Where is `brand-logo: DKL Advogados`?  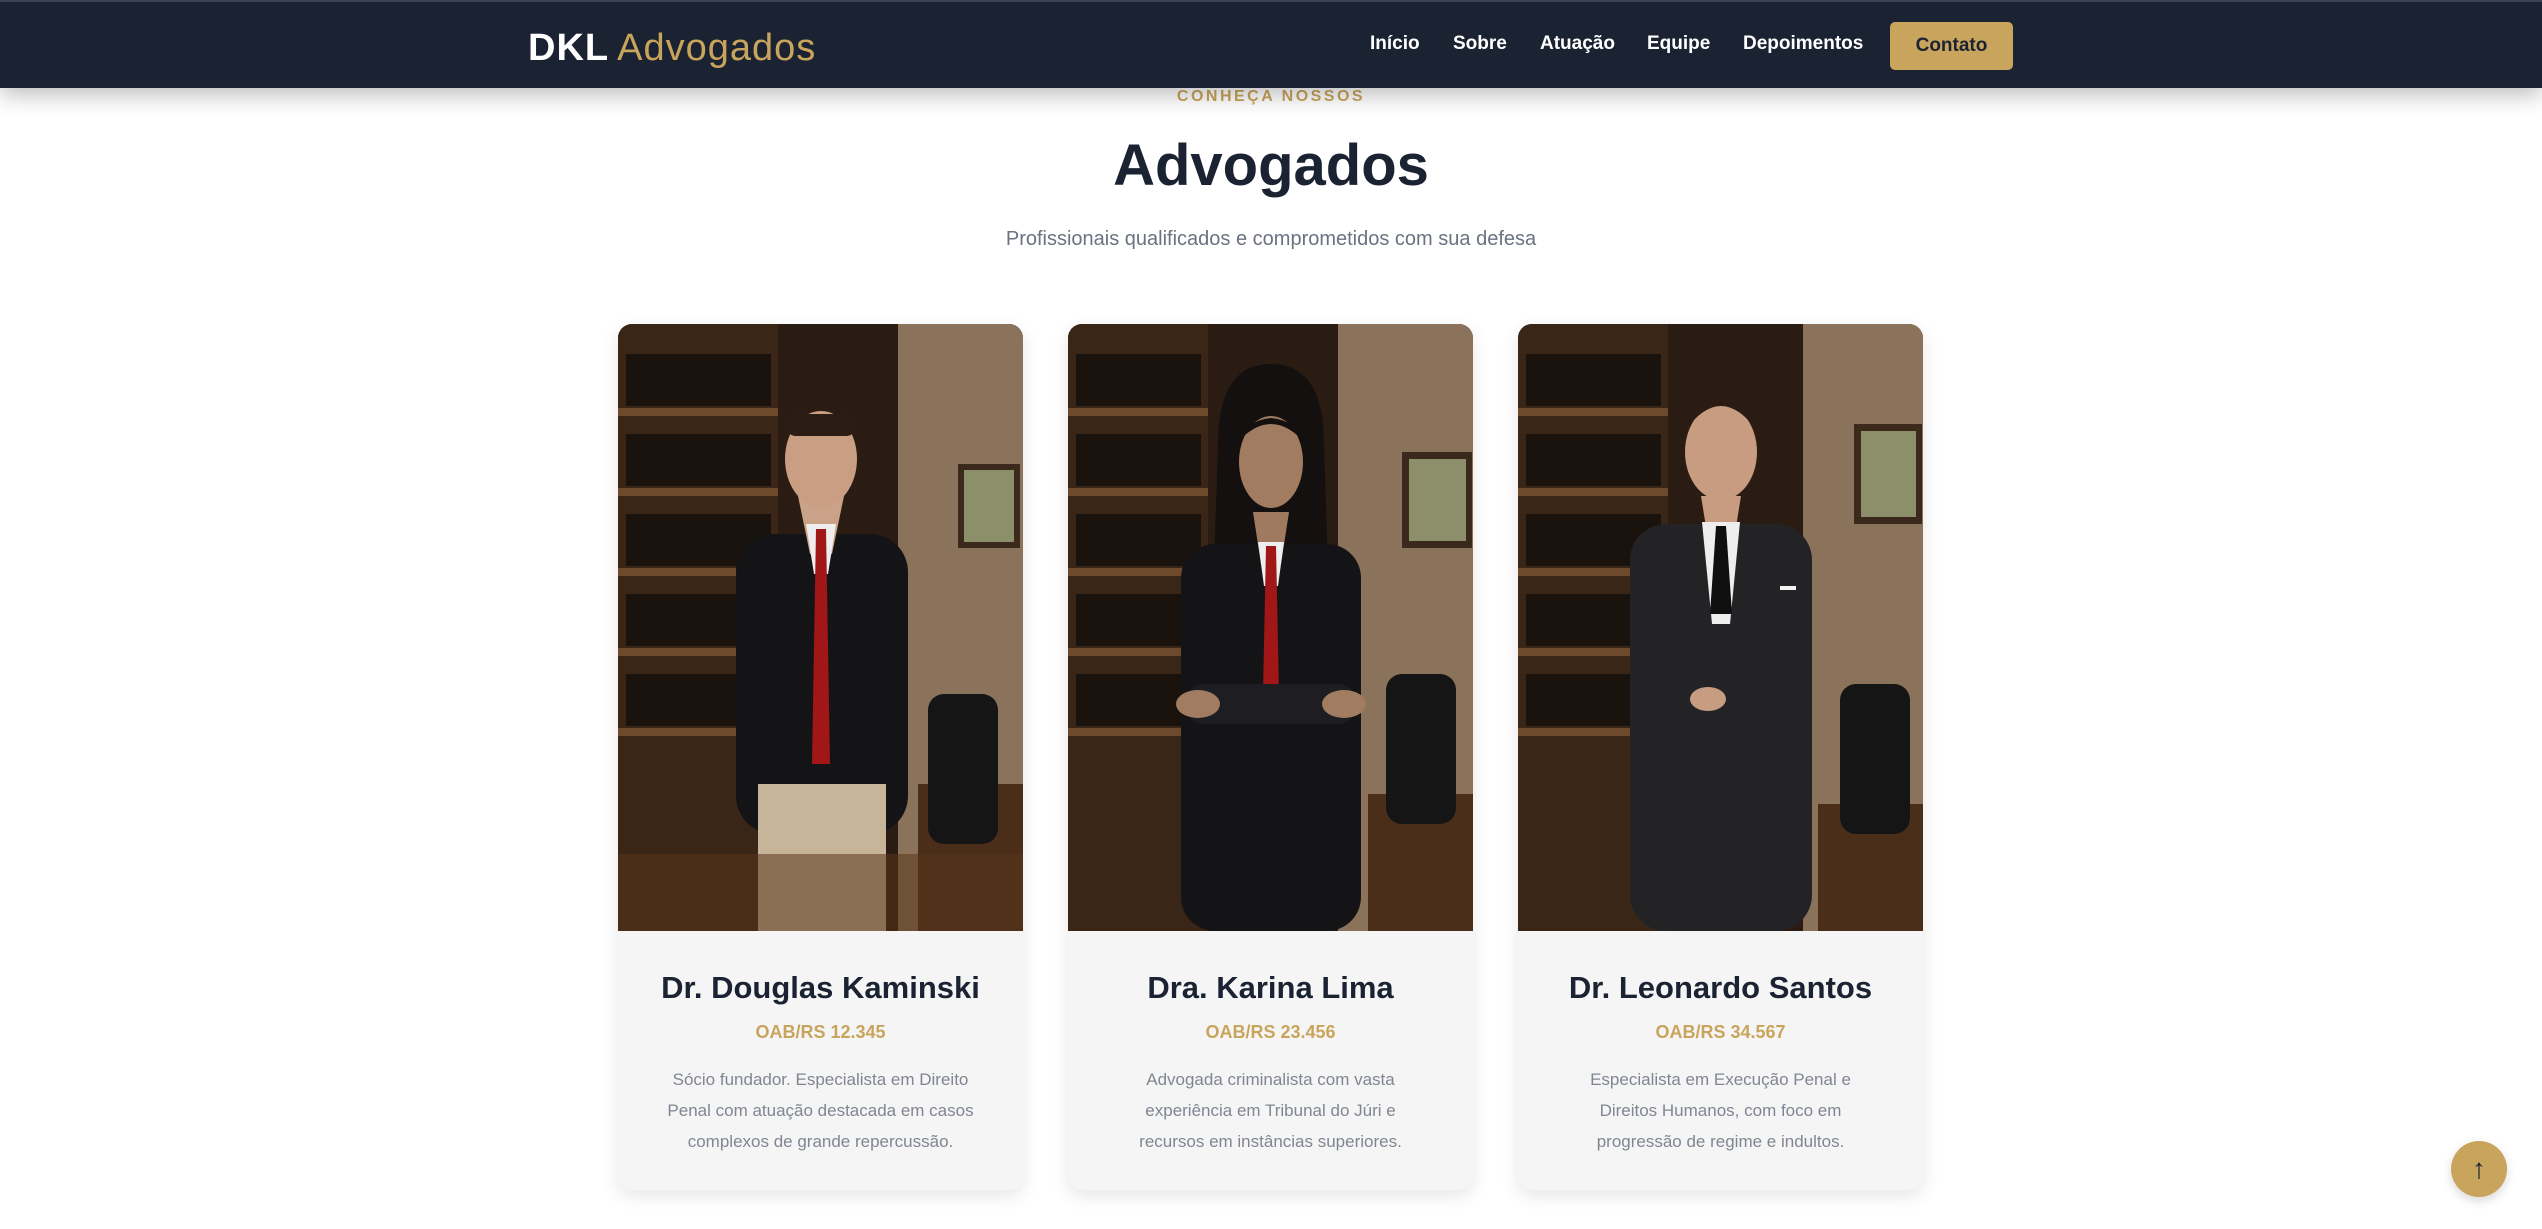 brand-logo: DKL Advogados is located at coordinates (672, 48).